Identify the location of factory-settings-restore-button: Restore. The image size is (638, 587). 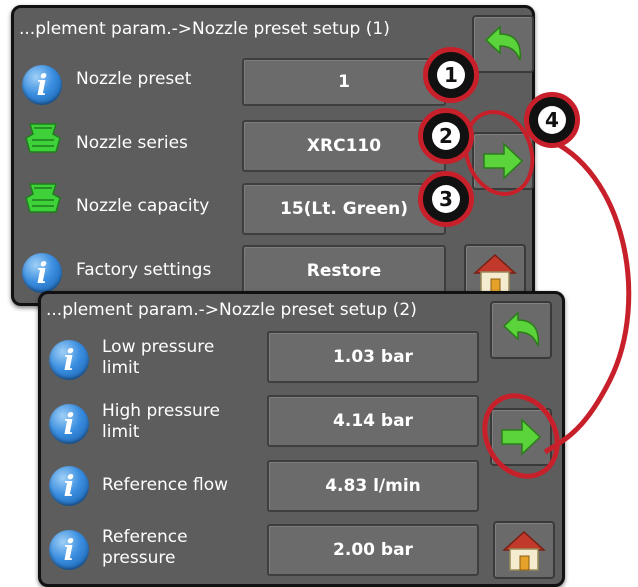
(344, 271).